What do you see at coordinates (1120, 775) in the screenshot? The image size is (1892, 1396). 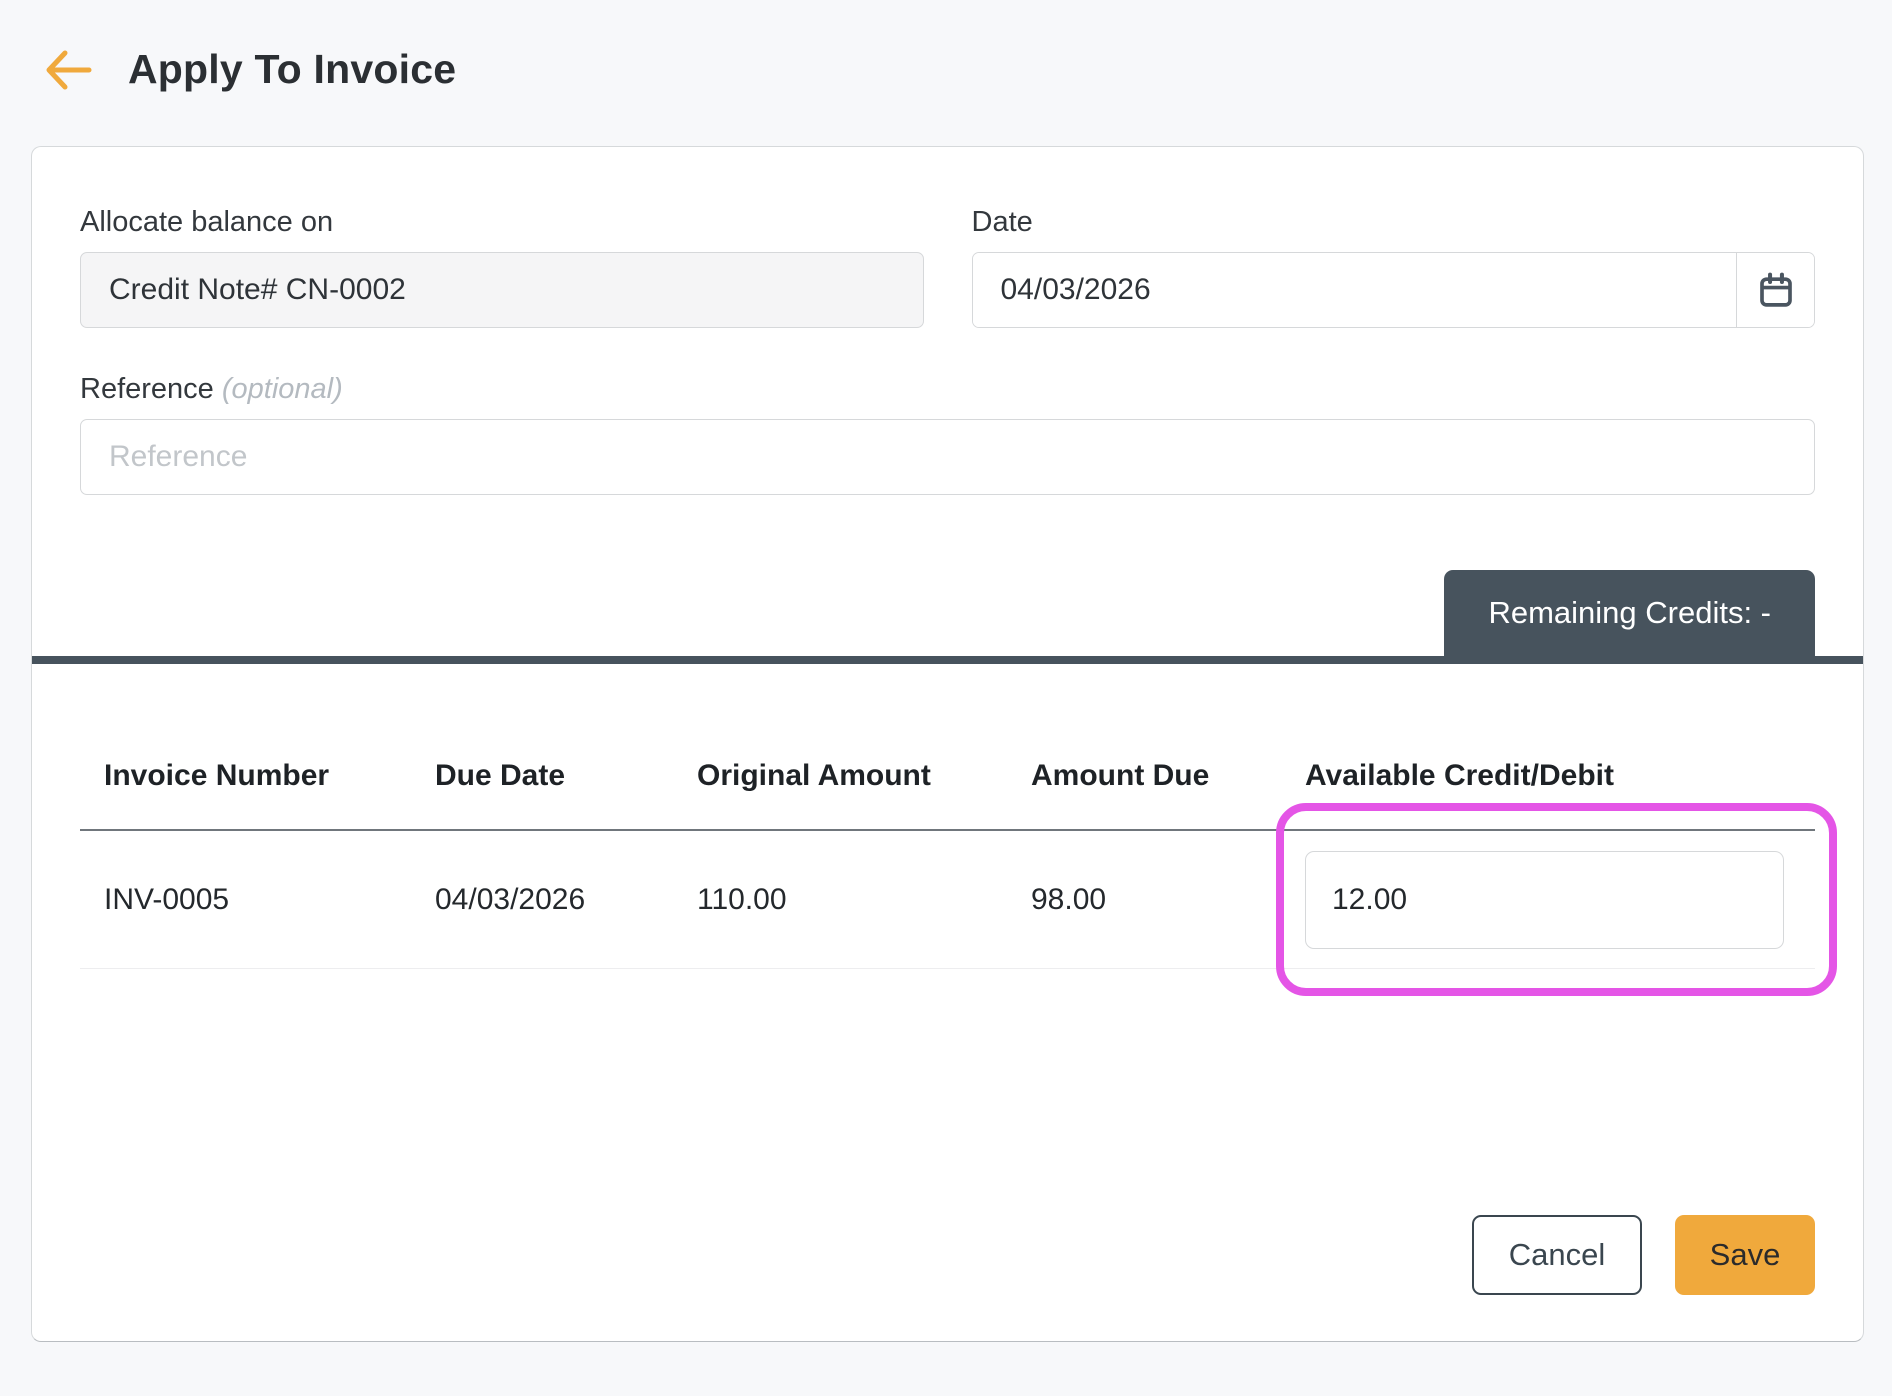 I see `col-header-amount-due: Amount Due` at bounding box center [1120, 775].